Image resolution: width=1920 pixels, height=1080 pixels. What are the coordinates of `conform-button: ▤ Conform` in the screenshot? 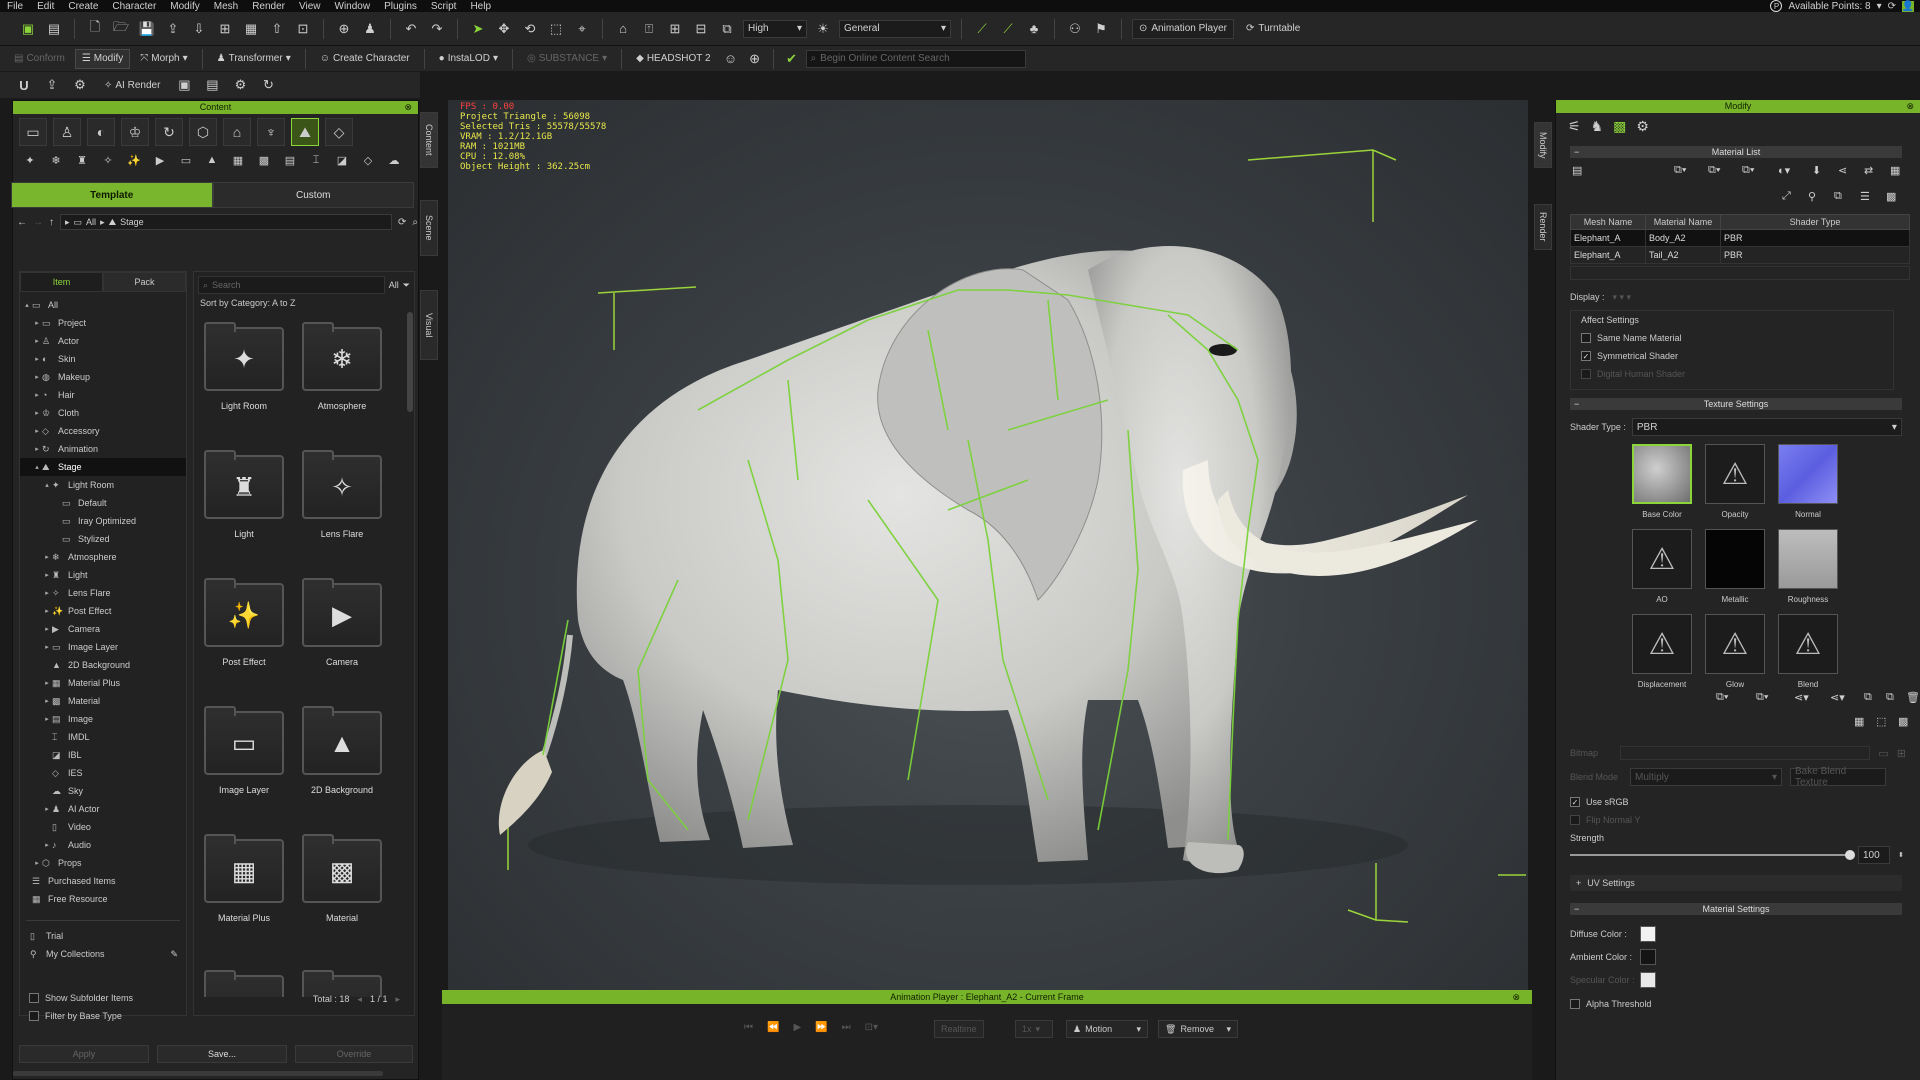 It's located at (39, 59).